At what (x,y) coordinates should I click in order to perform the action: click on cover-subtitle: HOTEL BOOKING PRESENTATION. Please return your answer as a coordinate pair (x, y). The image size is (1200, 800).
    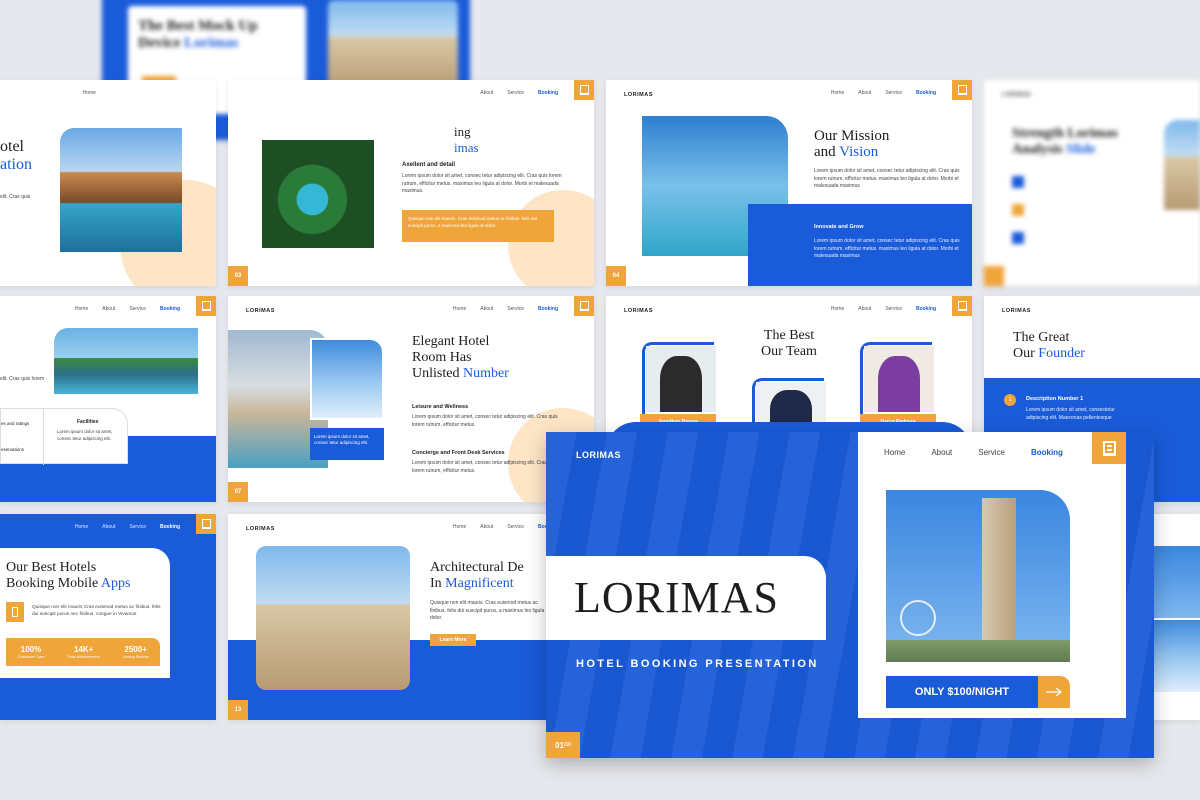
    Looking at the image, I should click on (697, 664).